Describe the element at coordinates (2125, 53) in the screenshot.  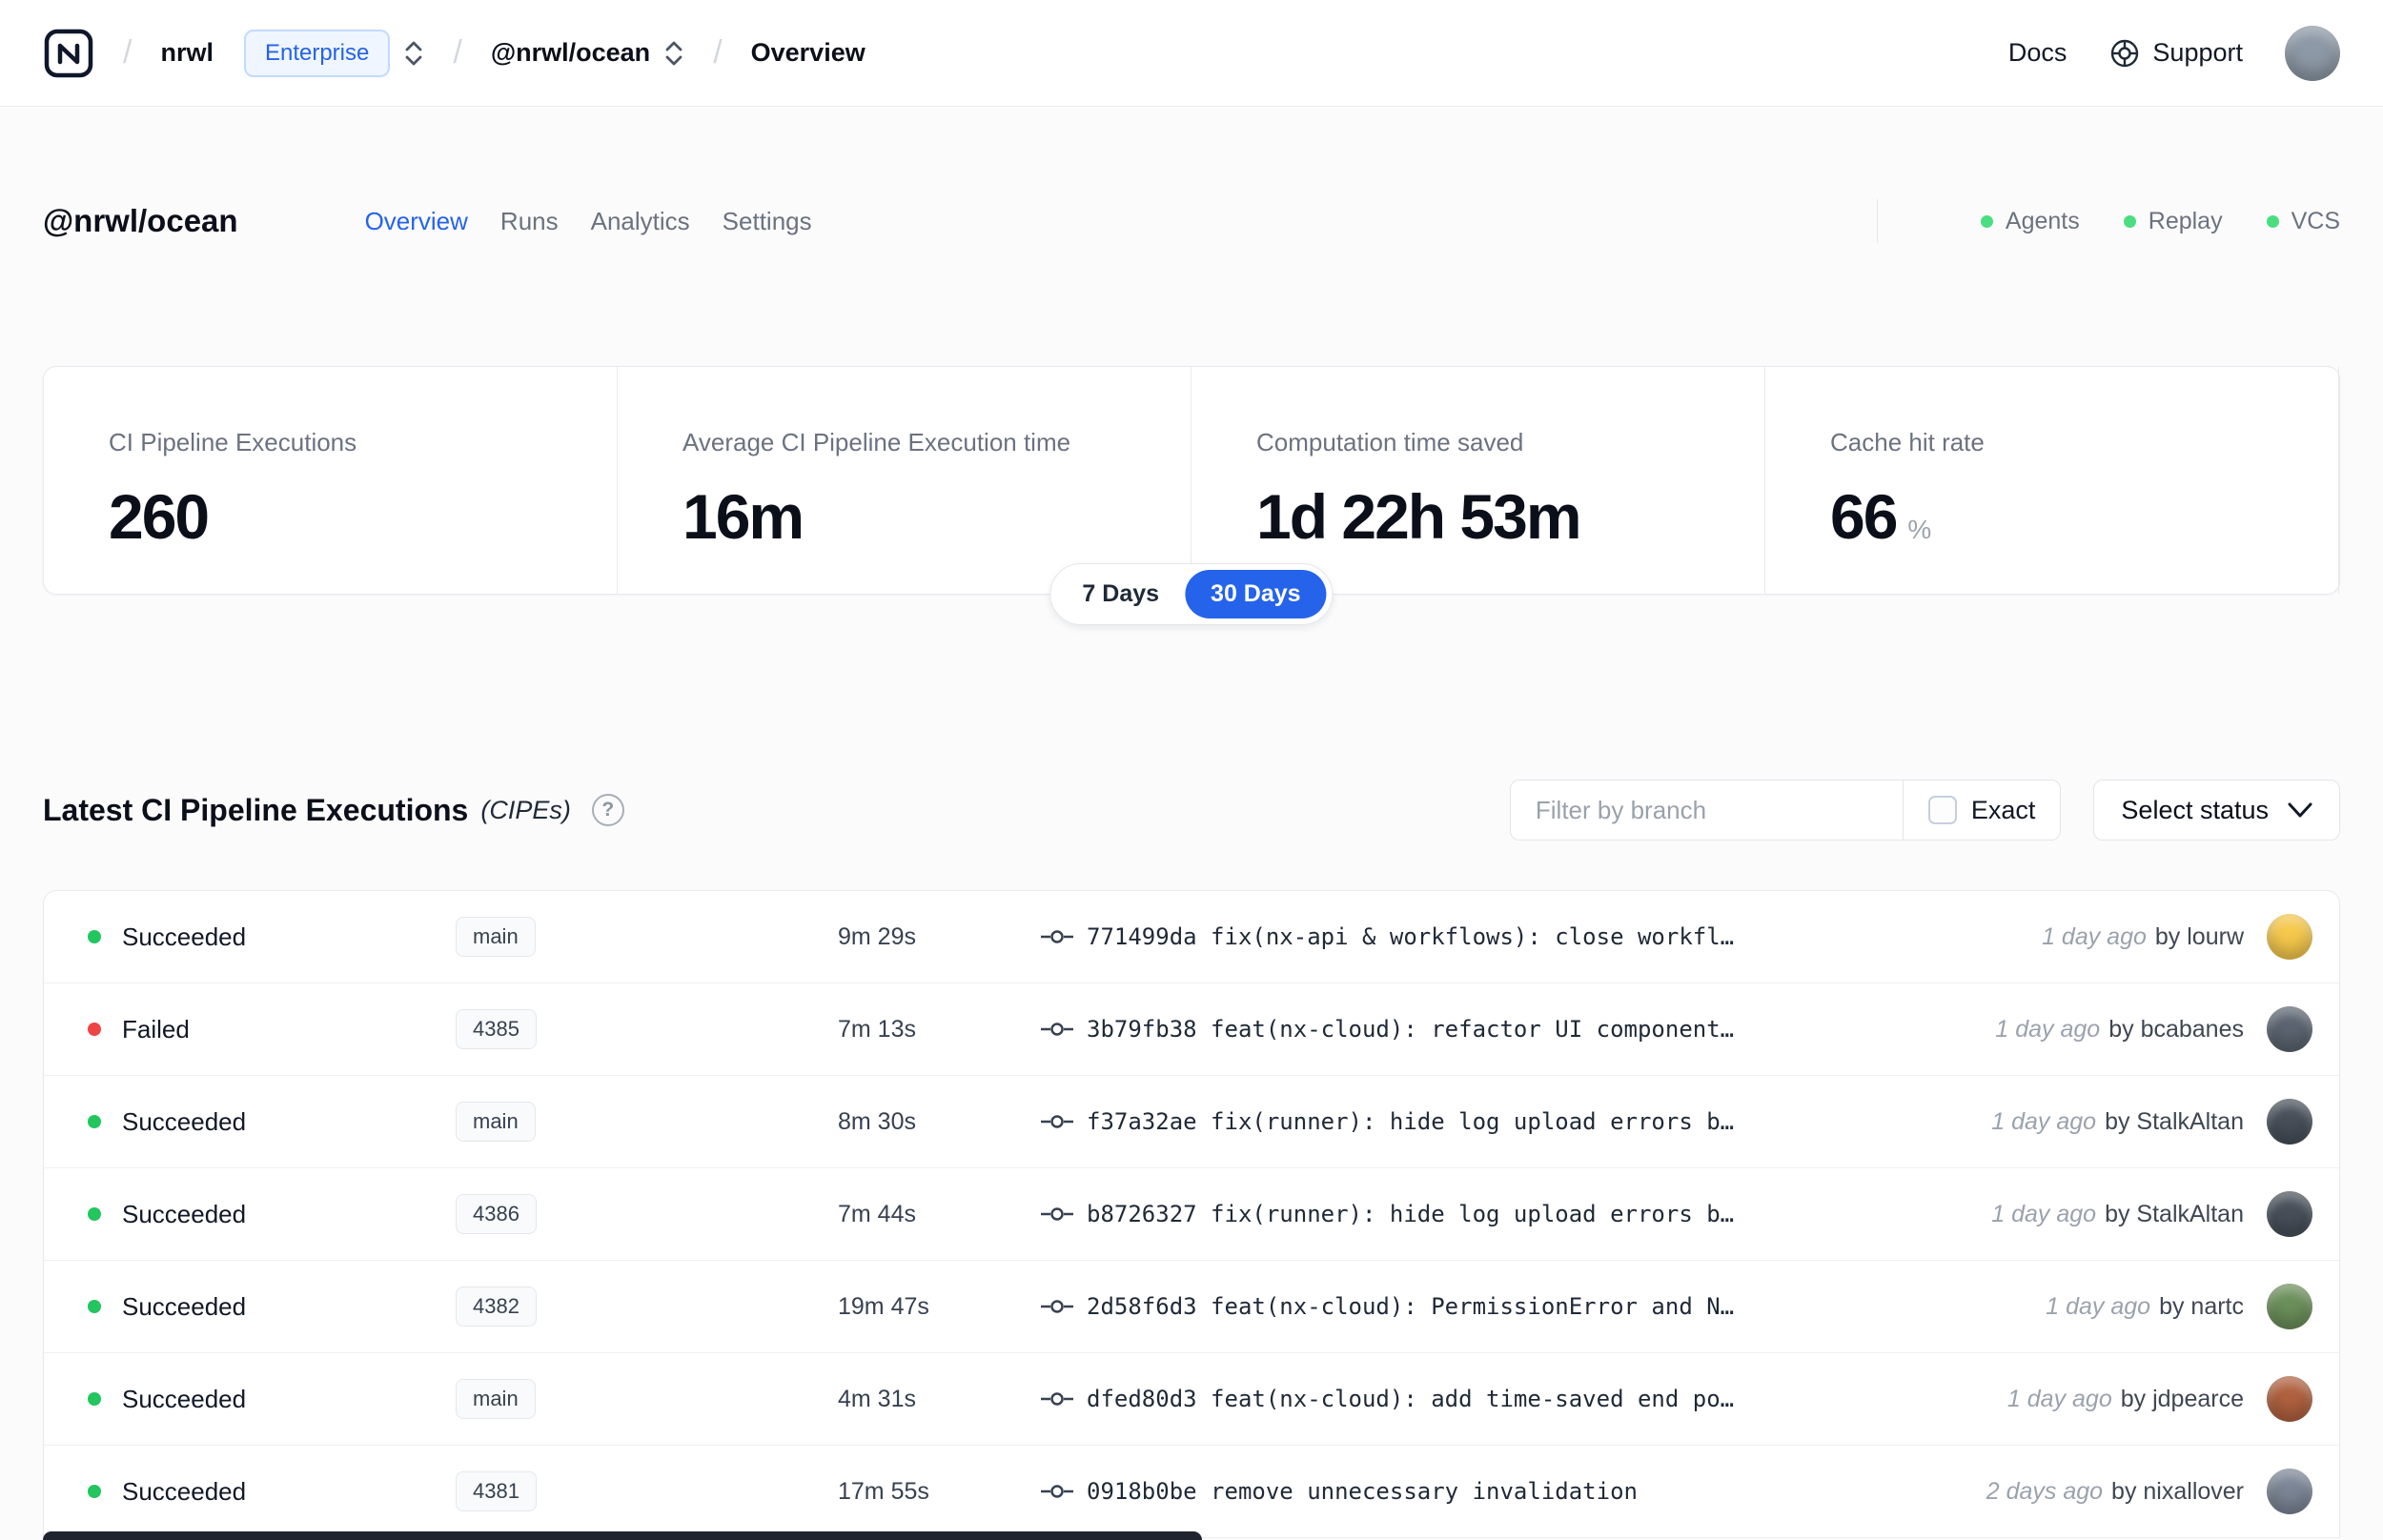
I see `lifebuoy-icon` at that location.